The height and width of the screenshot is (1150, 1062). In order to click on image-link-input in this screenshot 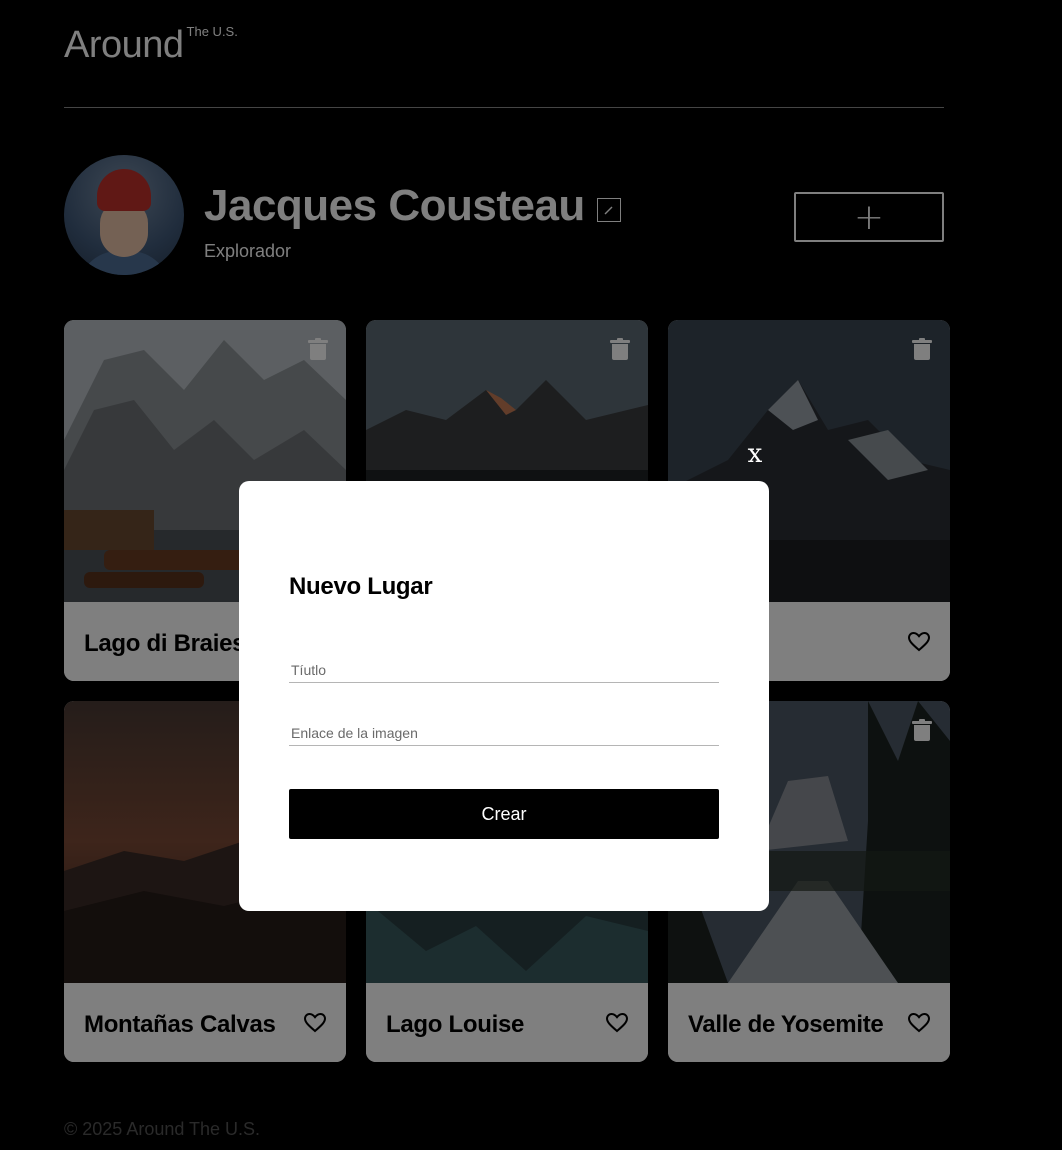, I will do `click(504, 734)`.